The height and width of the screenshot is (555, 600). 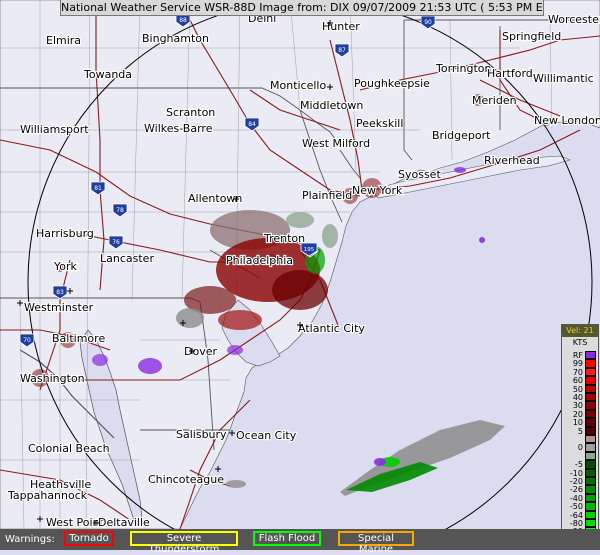 I want to click on city-label-trenton: Trenton, so click(x=284, y=238).